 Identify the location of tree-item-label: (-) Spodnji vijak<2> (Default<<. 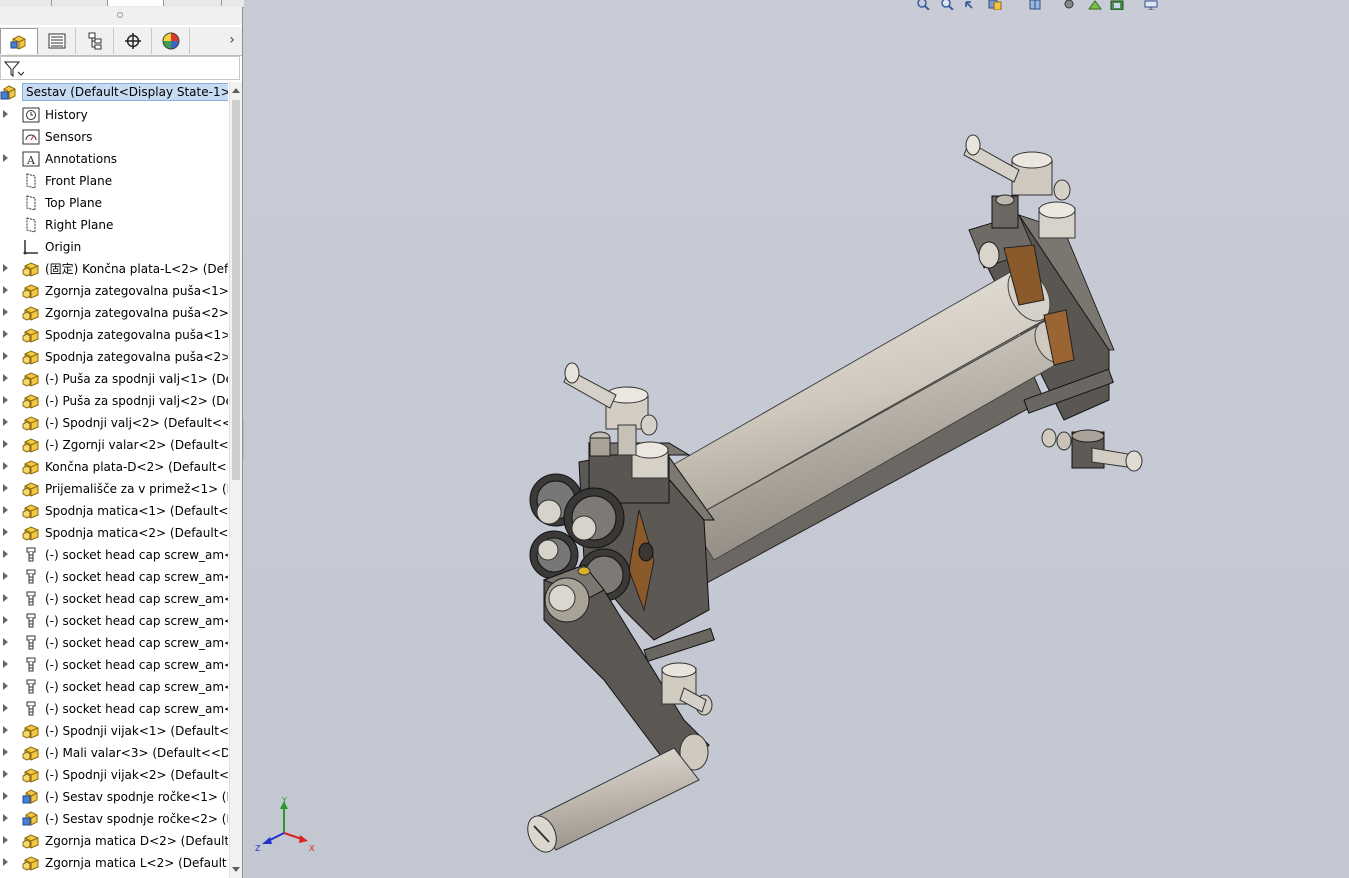
(136, 775).